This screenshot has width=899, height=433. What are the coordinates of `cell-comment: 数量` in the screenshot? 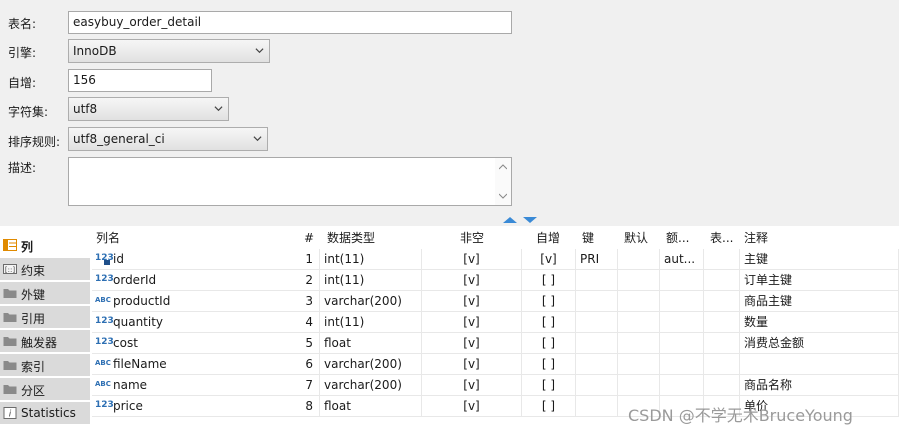 It's located at (819, 322).